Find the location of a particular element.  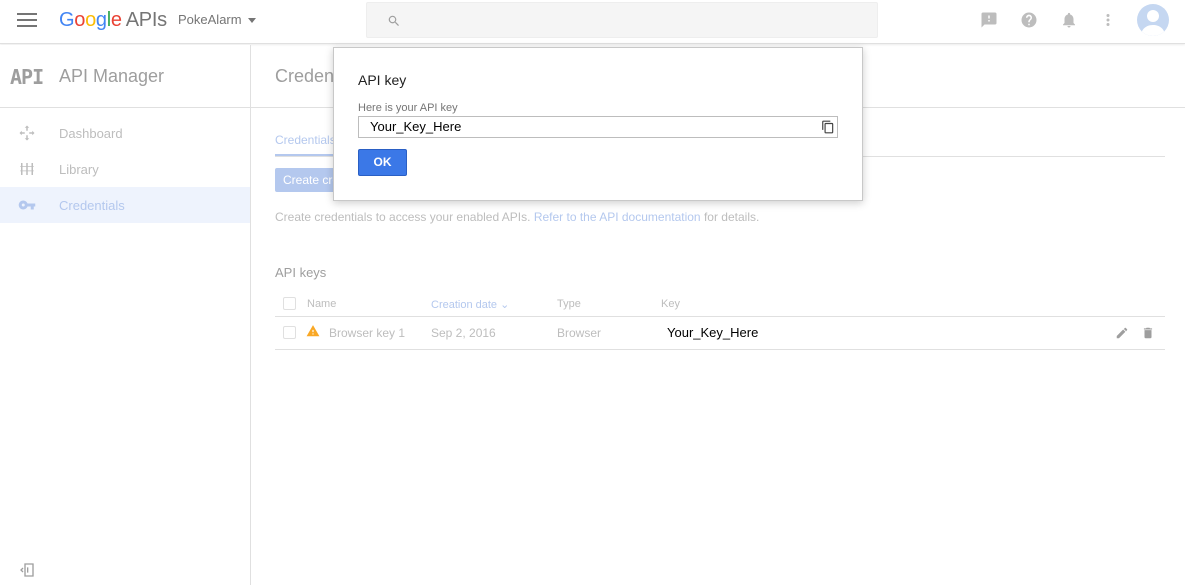

top-app-bar: Google APIs PokeAlarm is located at coordinates (592, 22).